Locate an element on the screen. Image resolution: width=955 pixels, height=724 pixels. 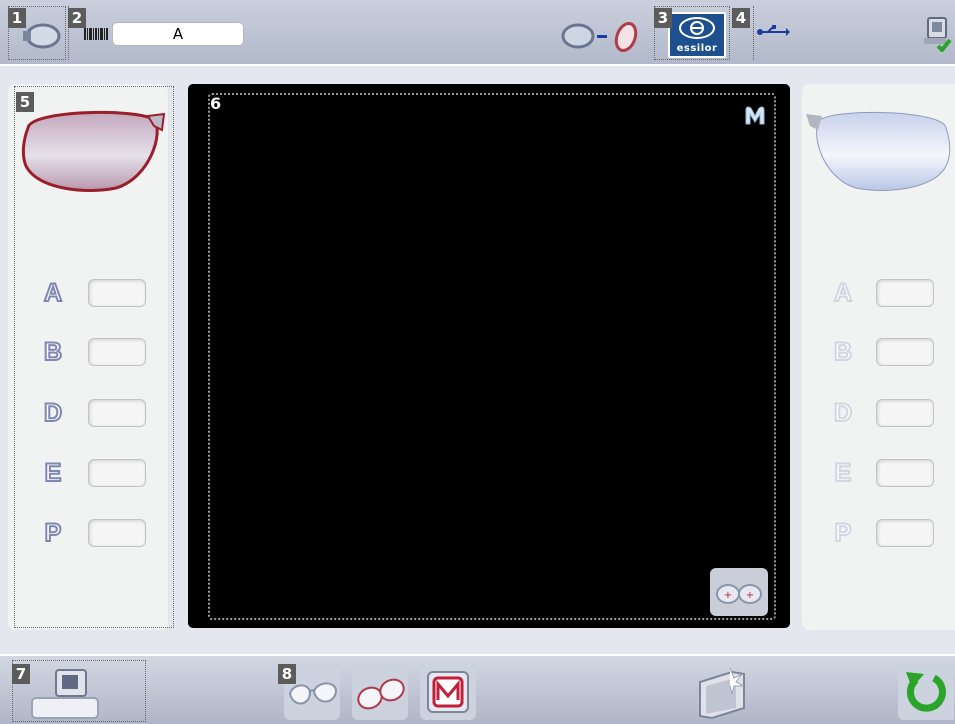
m-logo-icon is located at coordinates (755, 115).